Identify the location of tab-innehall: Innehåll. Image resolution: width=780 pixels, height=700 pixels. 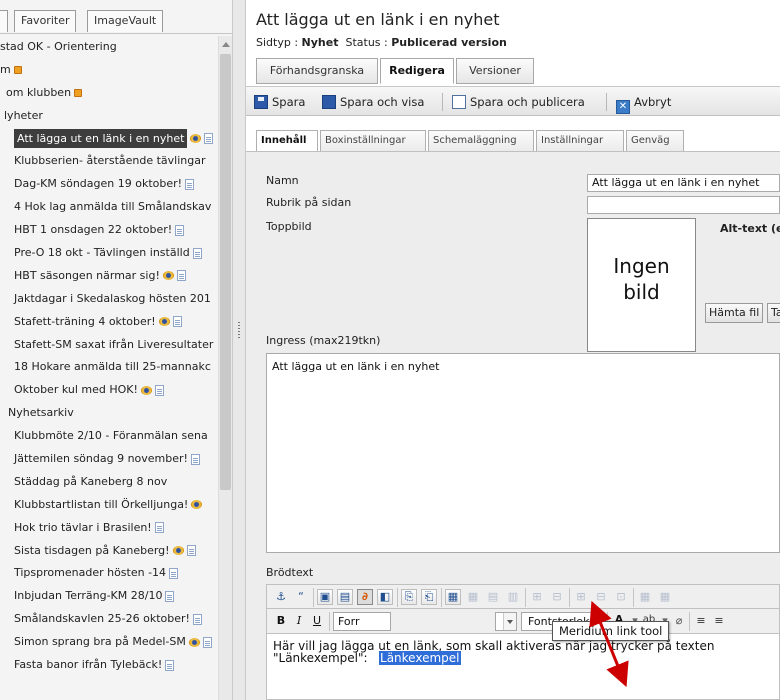
(287, 141).